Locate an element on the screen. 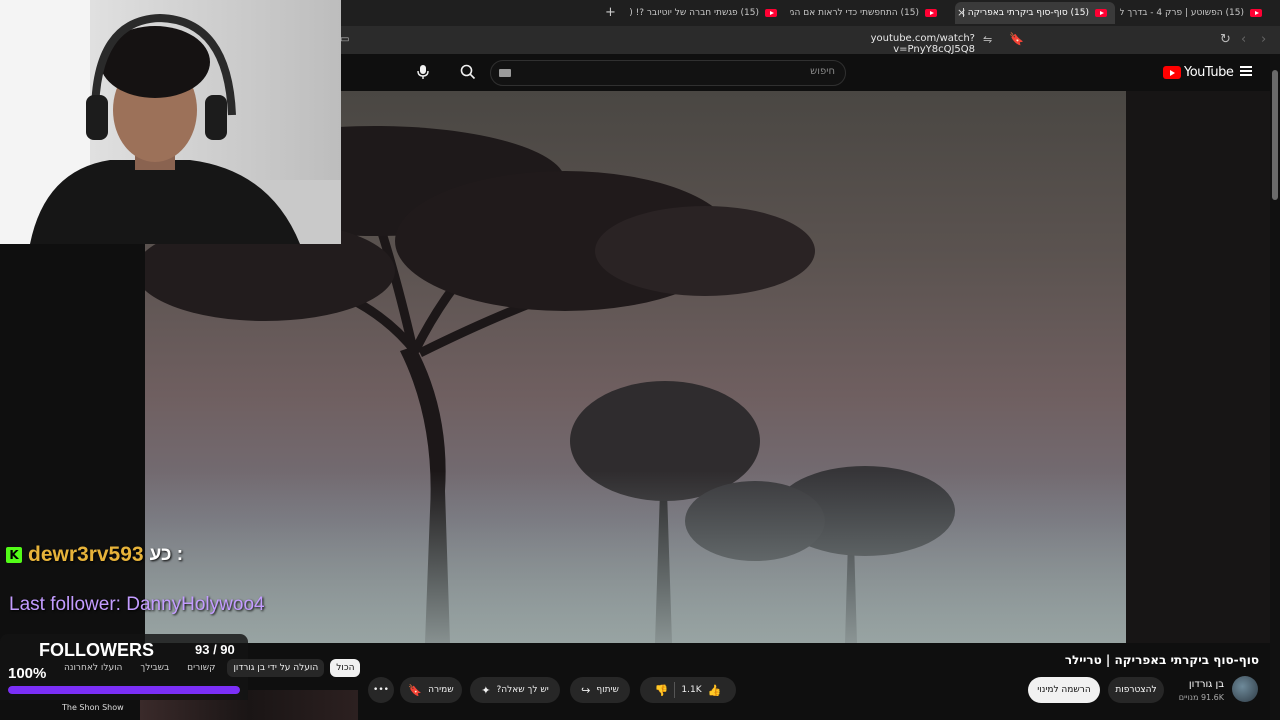 Image resolution: width=1280 pixels, height=720 pixels. search-placeholder: חיפוש is located at coordinates (822, 71).